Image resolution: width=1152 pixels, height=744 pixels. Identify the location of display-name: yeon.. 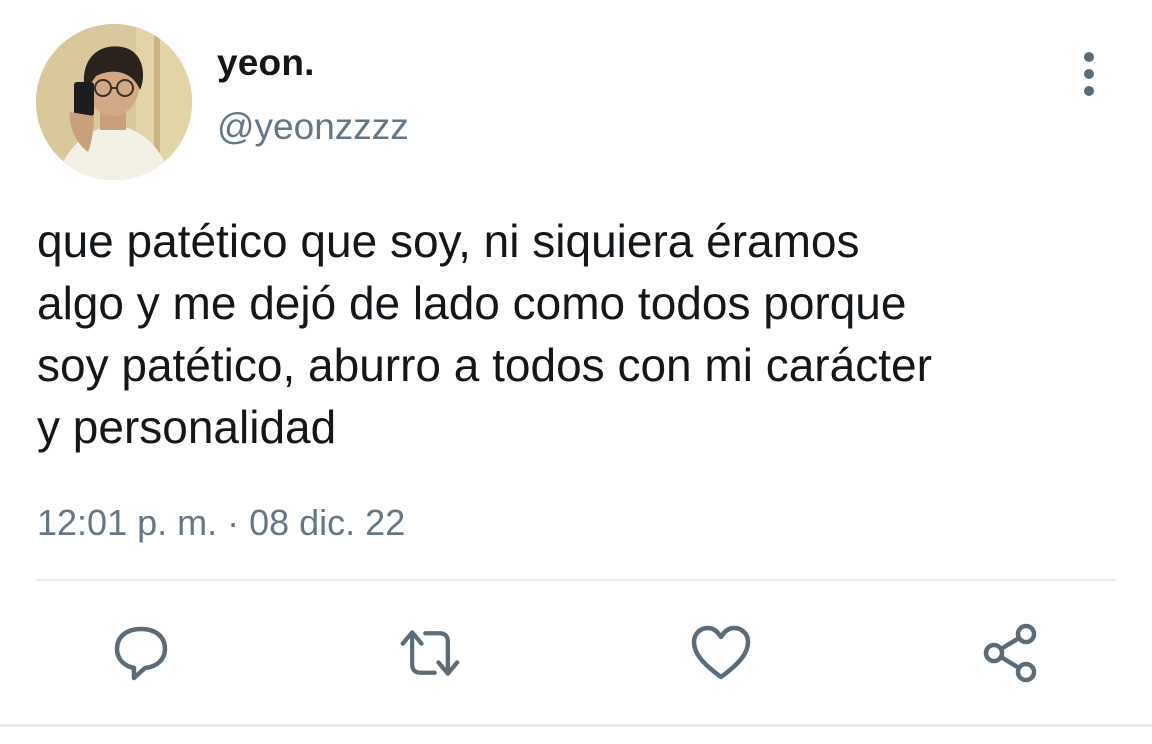
(266, 63).